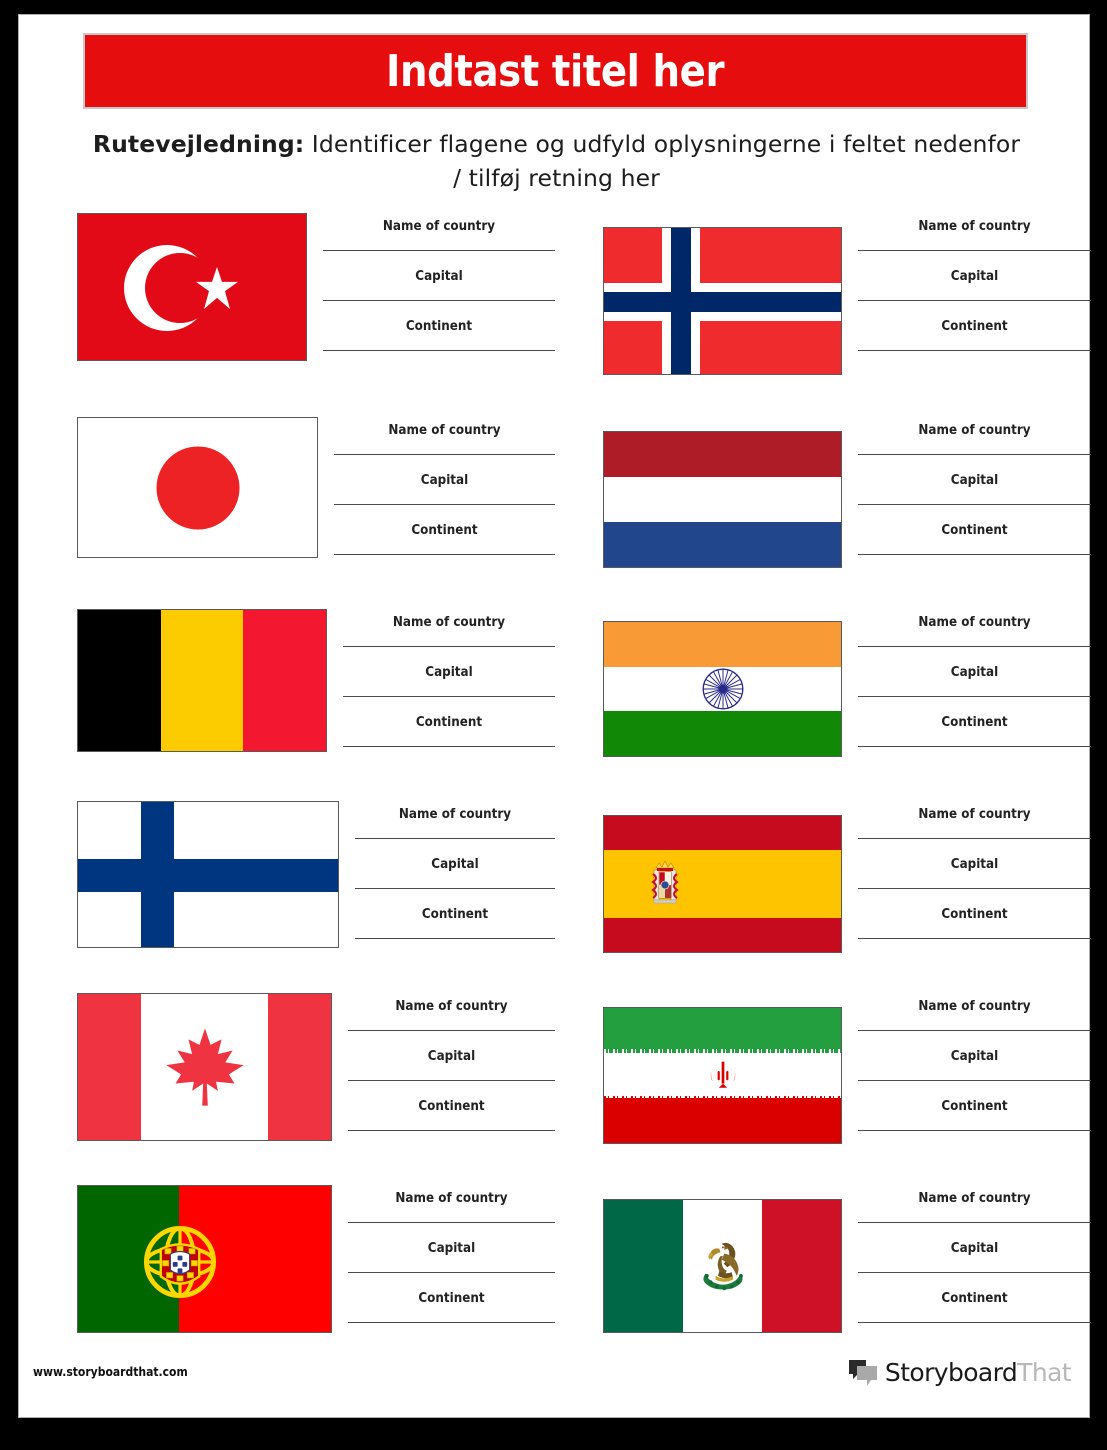  What do you see at coordinates (555, 71) in the screenshot?
I see `title-banner: Indtast titel her` at bounding box center [555, 71].